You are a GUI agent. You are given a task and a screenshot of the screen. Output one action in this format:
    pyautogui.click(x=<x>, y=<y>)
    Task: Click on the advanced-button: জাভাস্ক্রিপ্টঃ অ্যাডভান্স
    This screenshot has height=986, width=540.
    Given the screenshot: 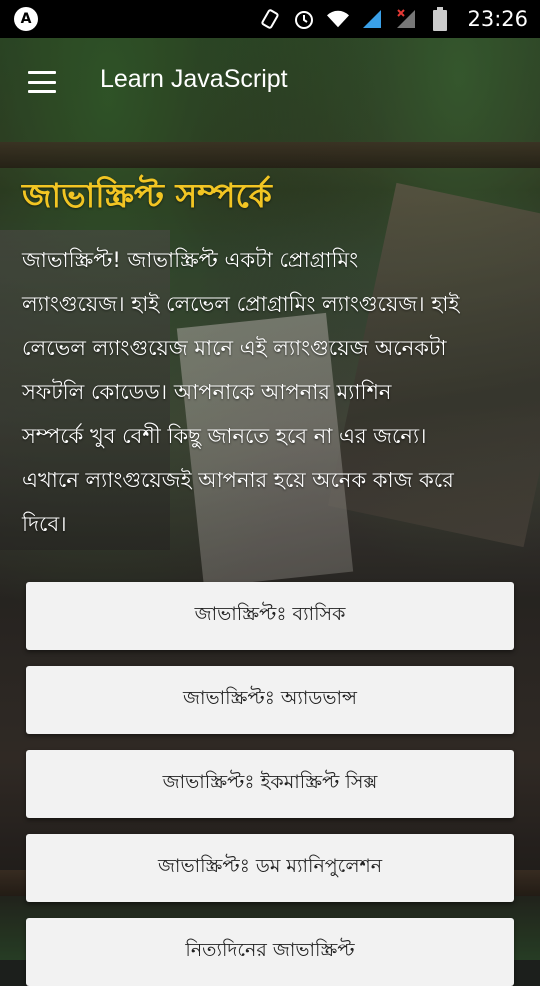 What is the action you would take?
    pyautogui.click(x=270, y=700)
    